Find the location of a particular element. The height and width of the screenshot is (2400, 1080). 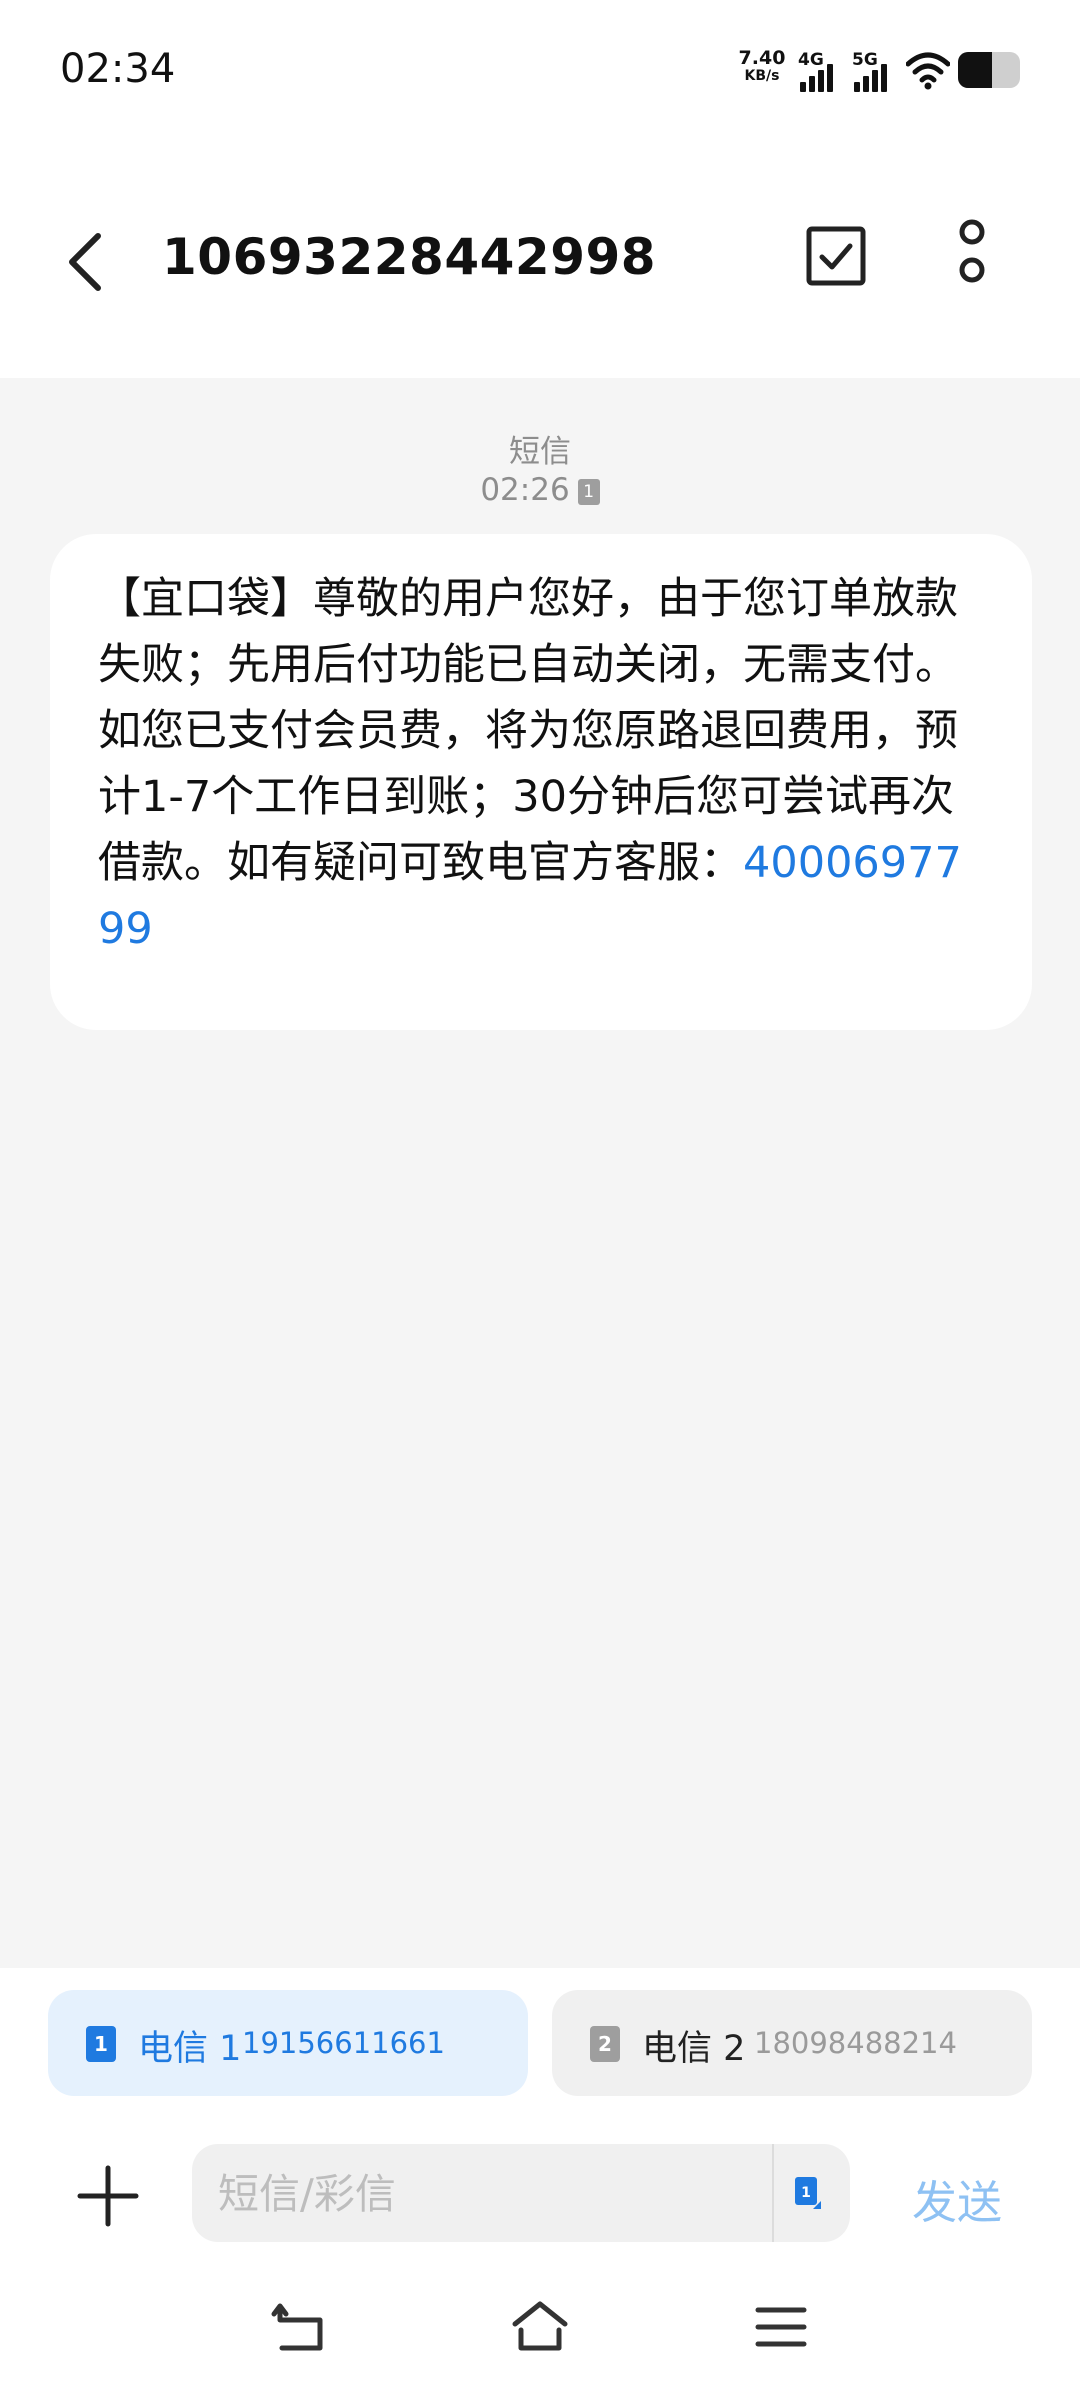

message-timestamp: 02:26 1 is located at coordinates (540, 490).